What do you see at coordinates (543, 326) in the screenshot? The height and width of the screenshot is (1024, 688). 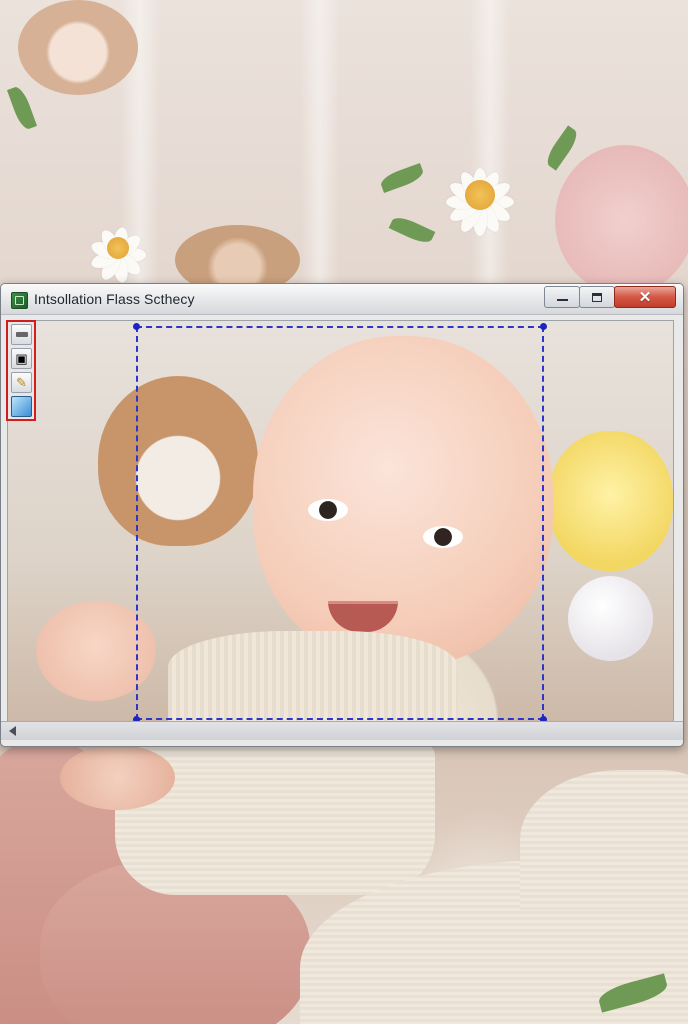 I see `resize-handle-top-right` at bounding box center [543, 326].